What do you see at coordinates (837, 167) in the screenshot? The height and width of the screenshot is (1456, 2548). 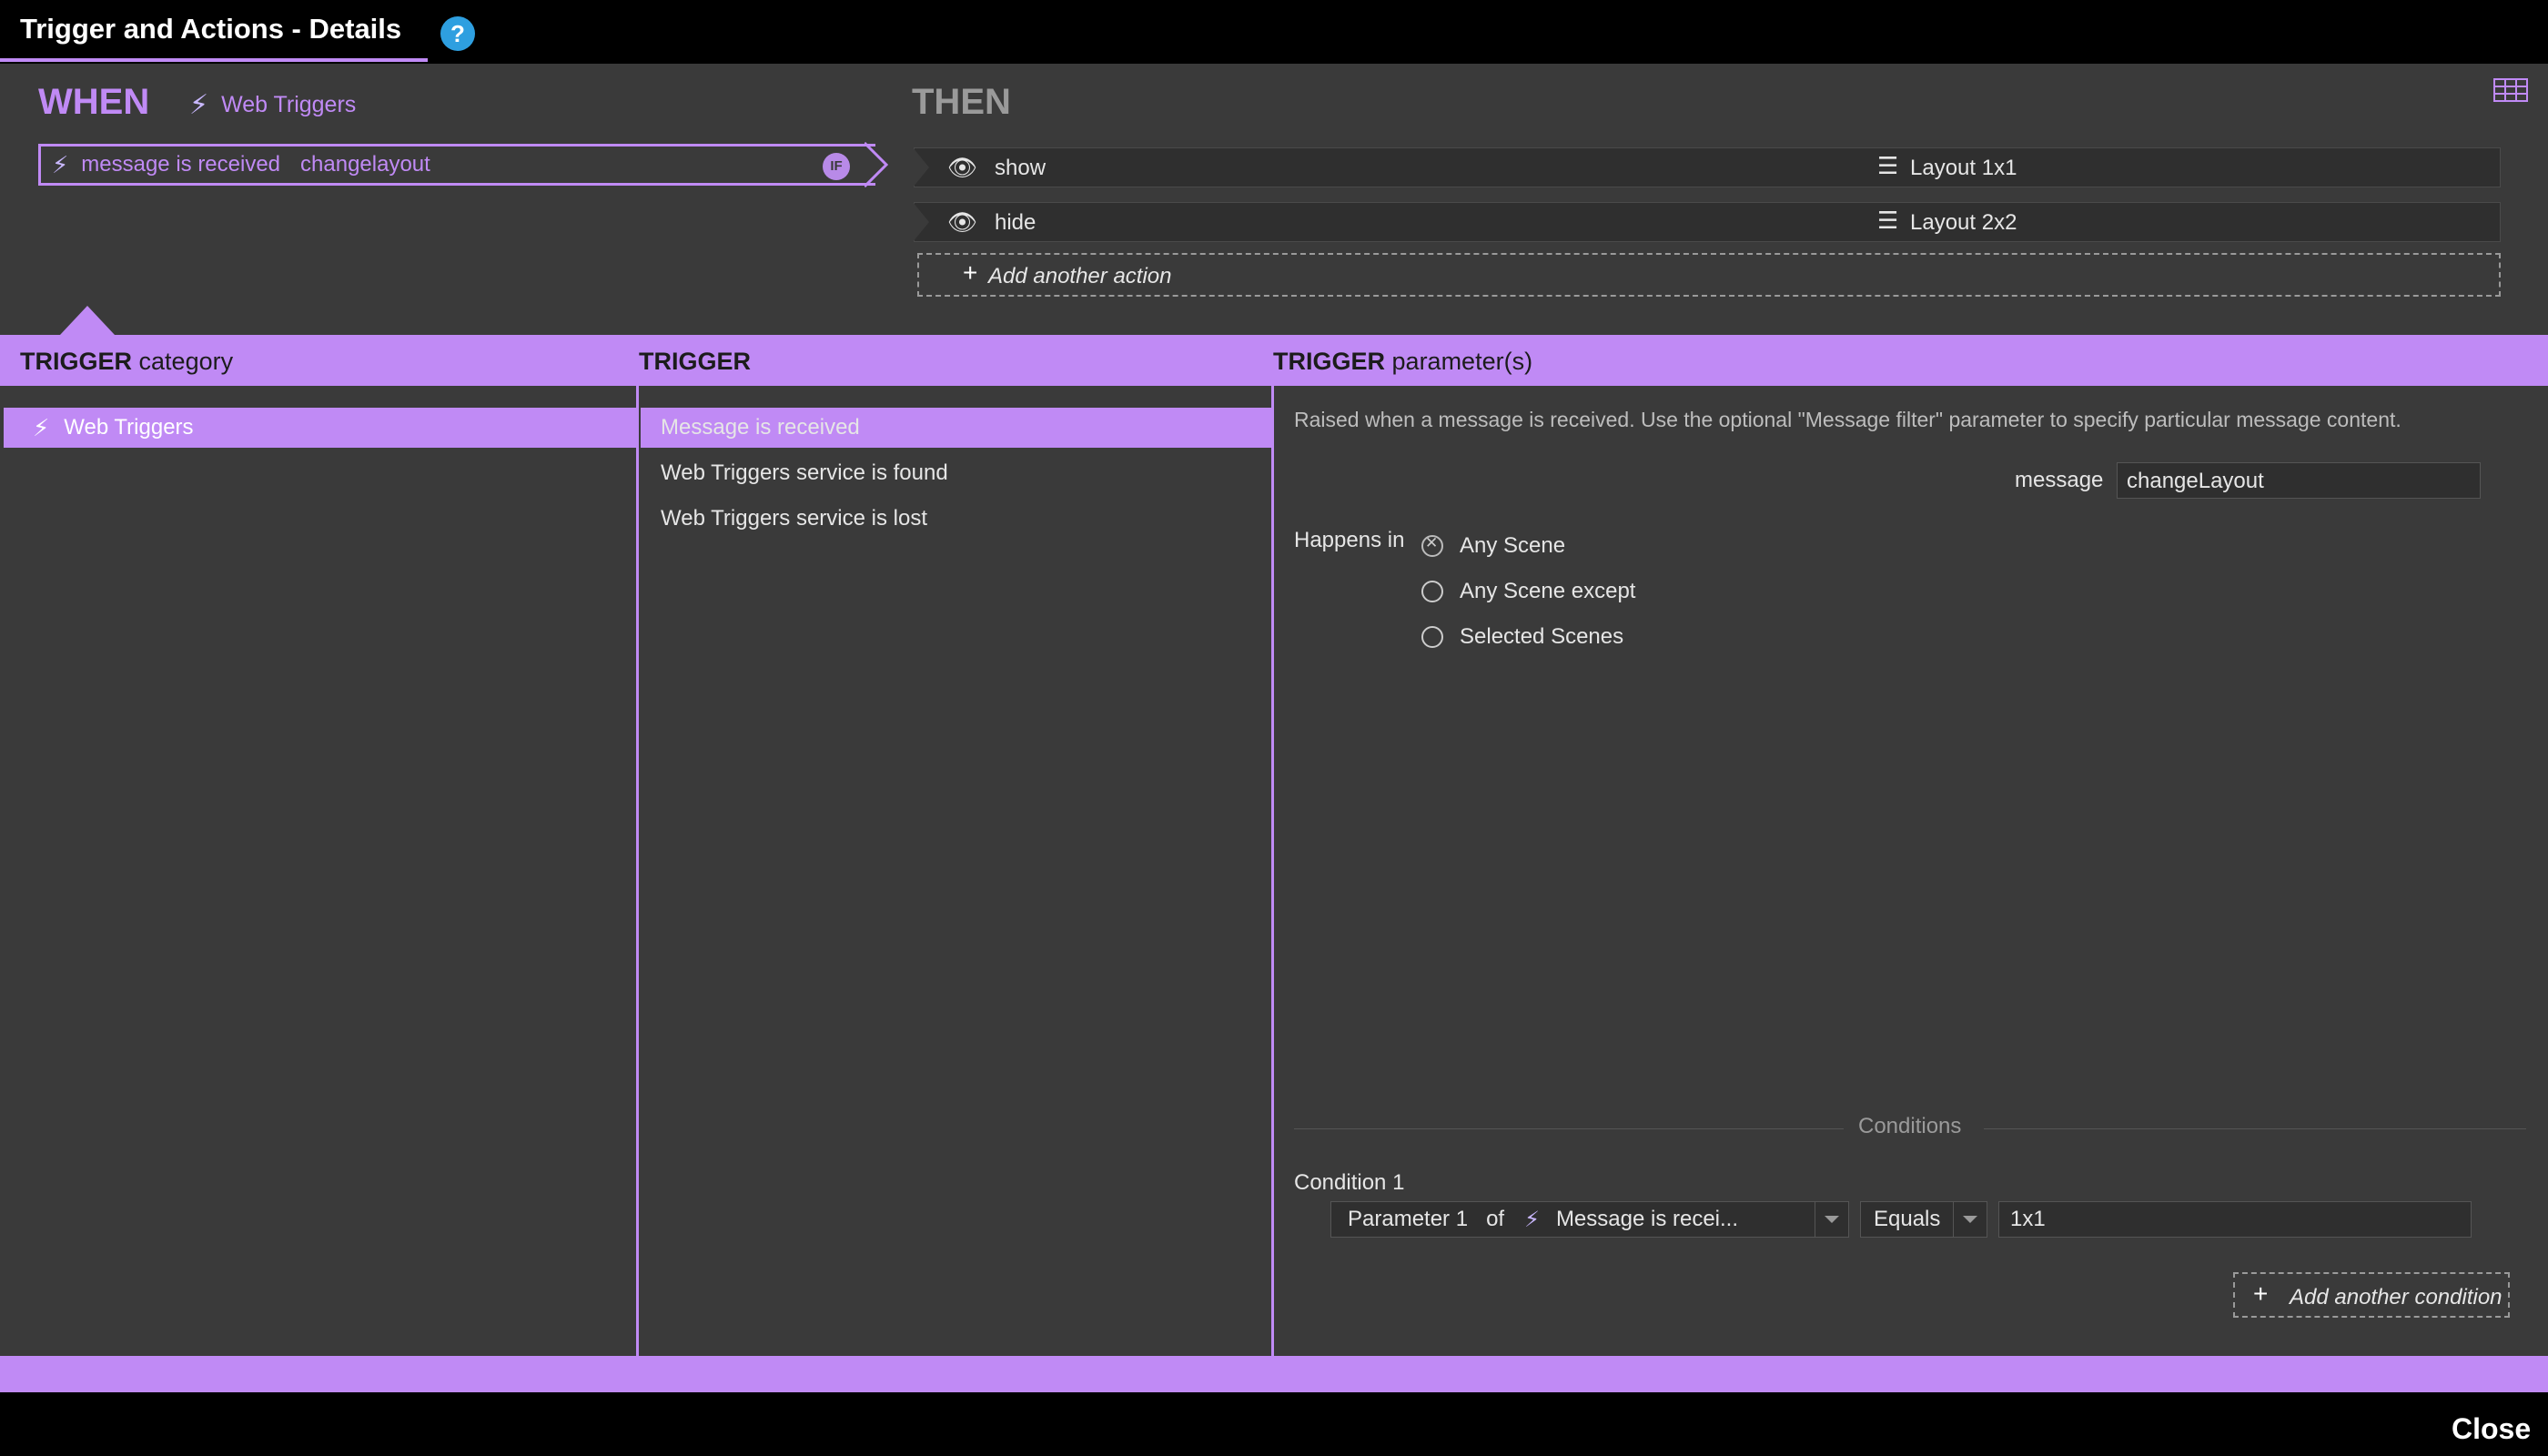 I see `if-badge: IF` at bounding box center [837, 167].